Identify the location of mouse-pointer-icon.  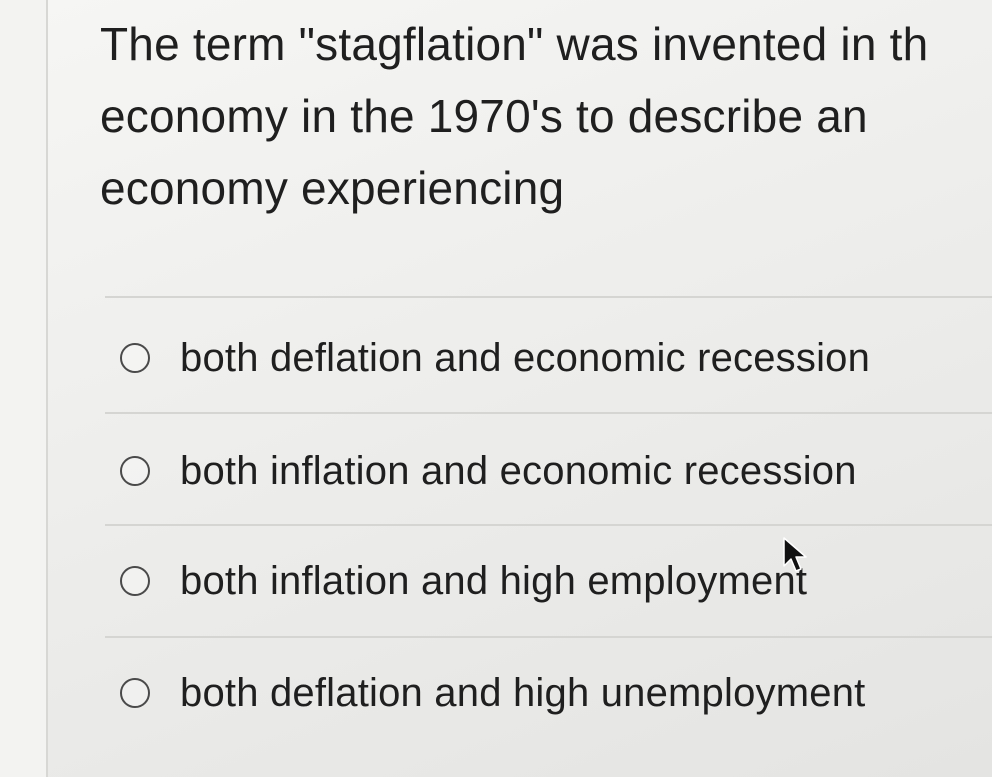
(795, 554).